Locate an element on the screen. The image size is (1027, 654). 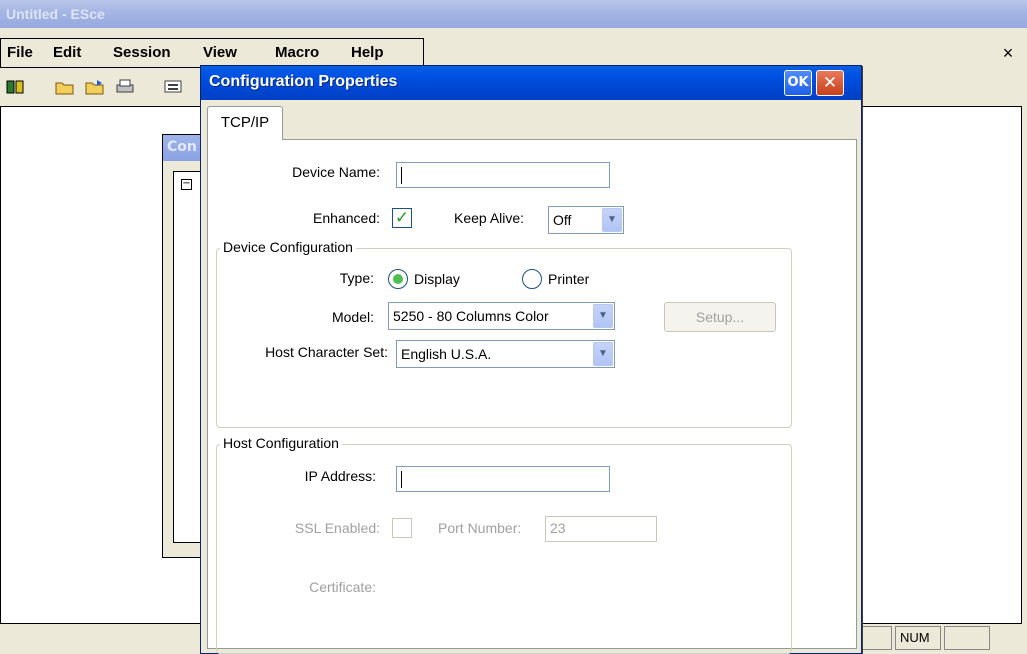
port-number-label: Port Number: is located at coordinates (480, 528).